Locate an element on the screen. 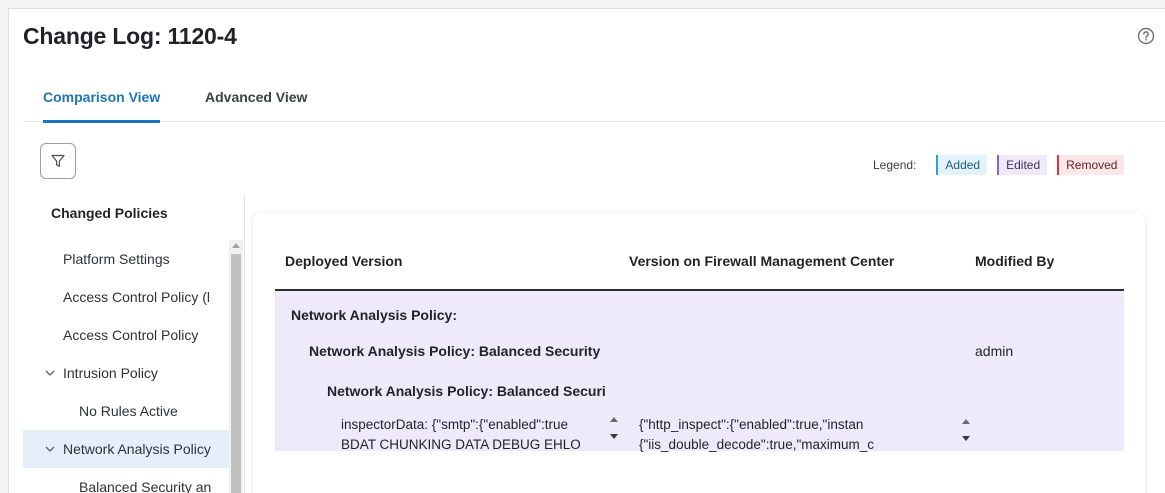 This screenshot has height=493, width=1165. sidebar-item-no-rules-active: No Rules Active is located at coordinates (126, 411).